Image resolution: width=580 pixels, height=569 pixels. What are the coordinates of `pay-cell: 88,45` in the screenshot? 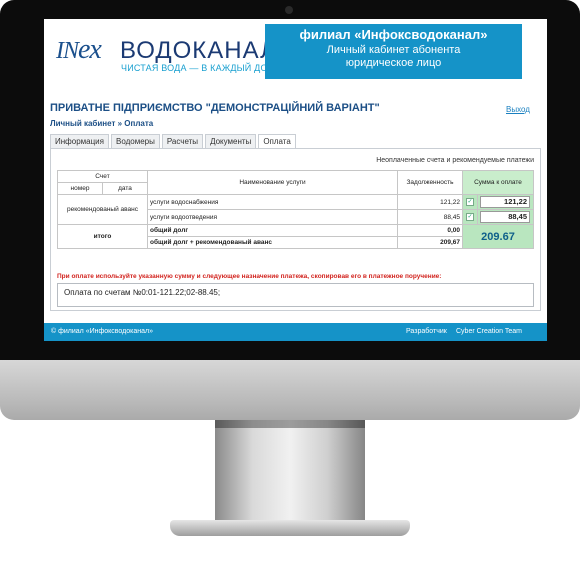 It's located at (505, 217).